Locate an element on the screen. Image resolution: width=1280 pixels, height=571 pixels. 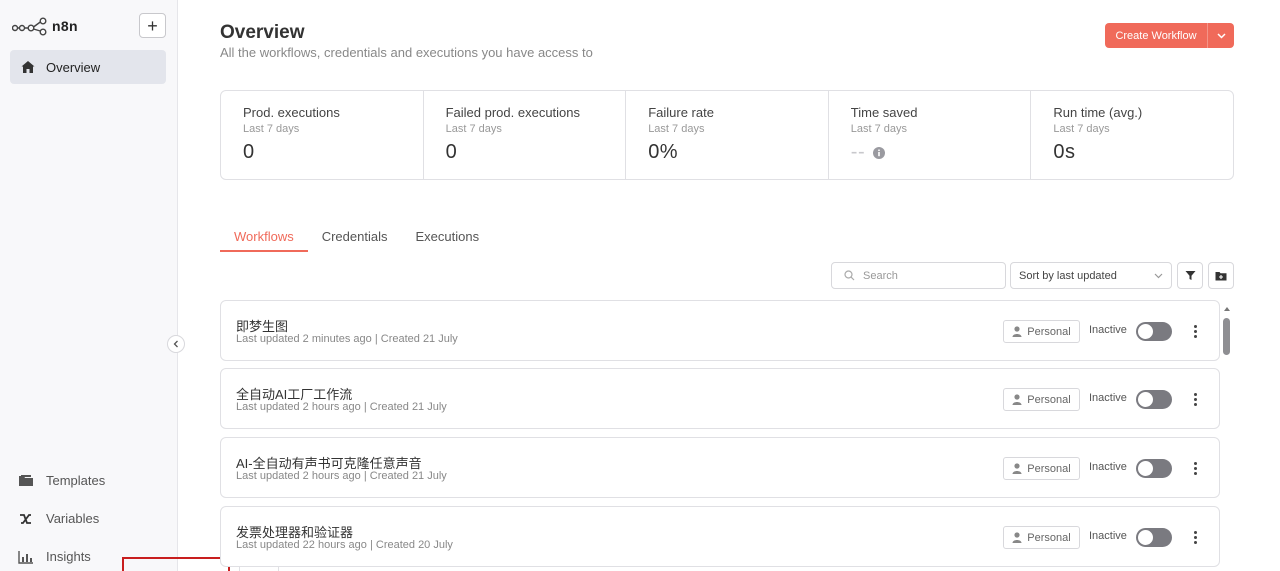
n8n-logo-icon is located at coordinates (29, 26).